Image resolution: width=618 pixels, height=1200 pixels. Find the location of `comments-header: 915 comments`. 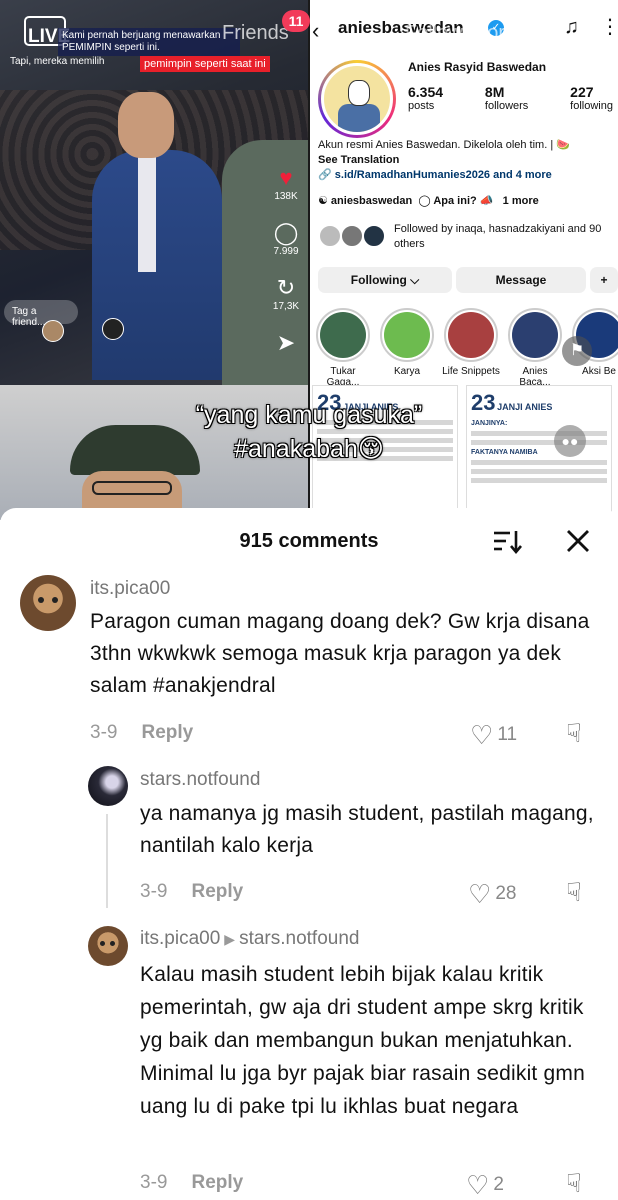

comments-header: 915 comments is located at coordinates (309, 541).